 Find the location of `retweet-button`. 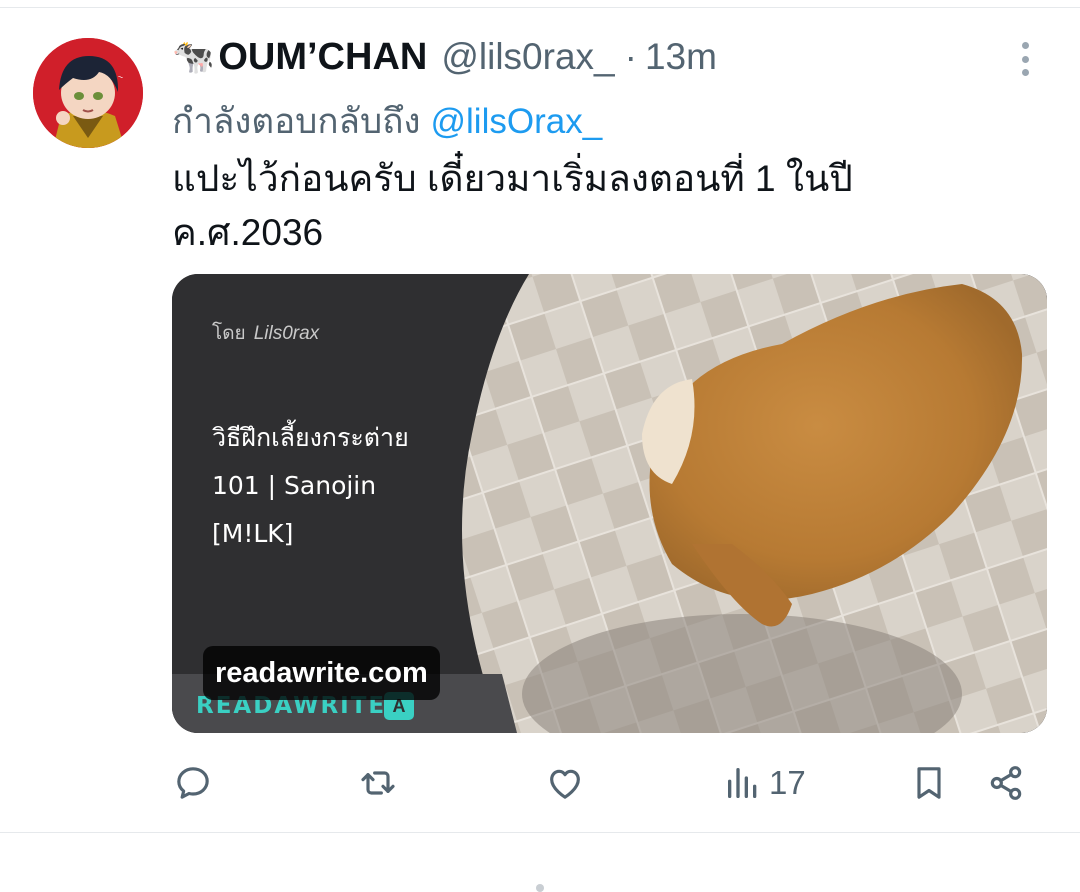

retweet-button is located at coordinates (378, 783).